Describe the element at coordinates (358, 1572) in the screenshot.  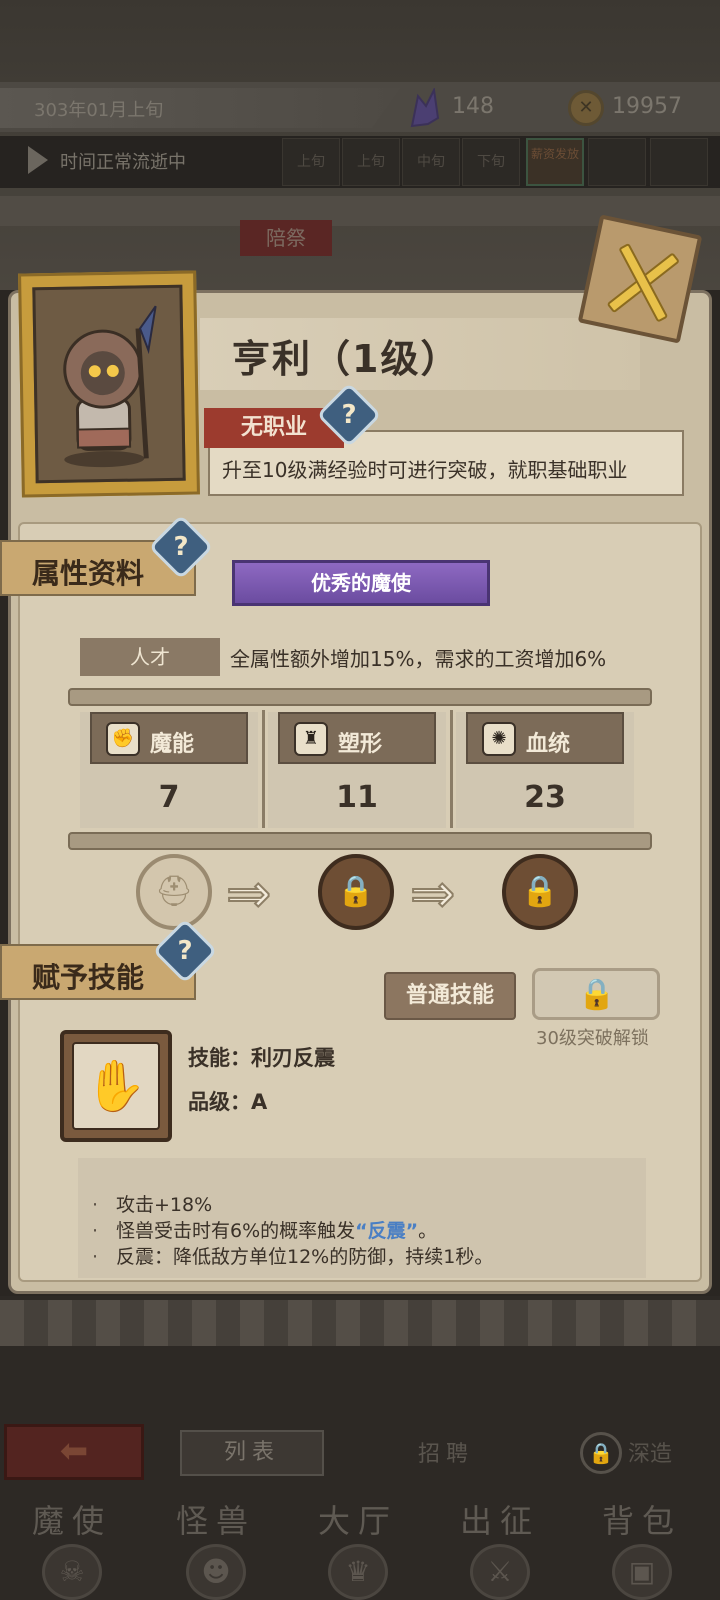
I see `crown-icon: ♛` at that location.